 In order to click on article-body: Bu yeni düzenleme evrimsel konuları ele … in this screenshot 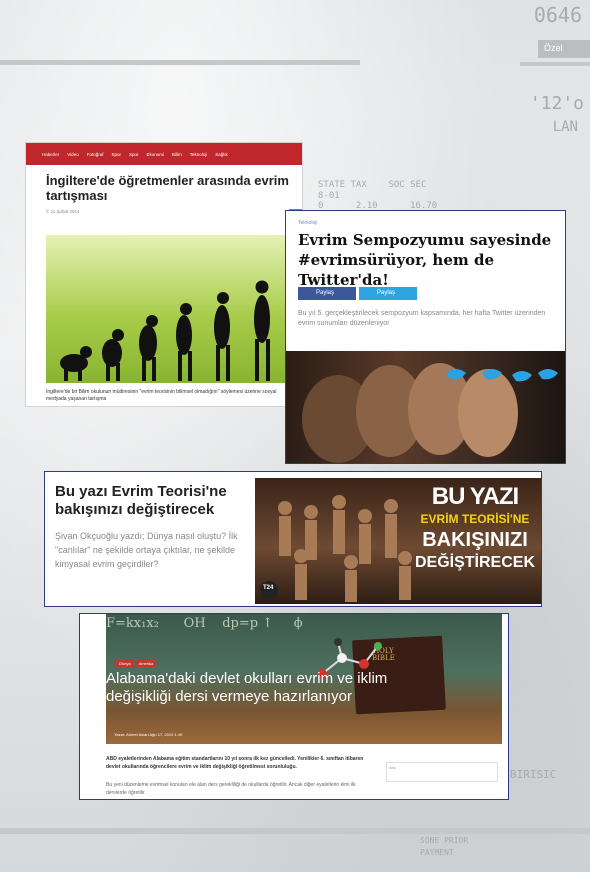, I will do `click(231, 789)`.